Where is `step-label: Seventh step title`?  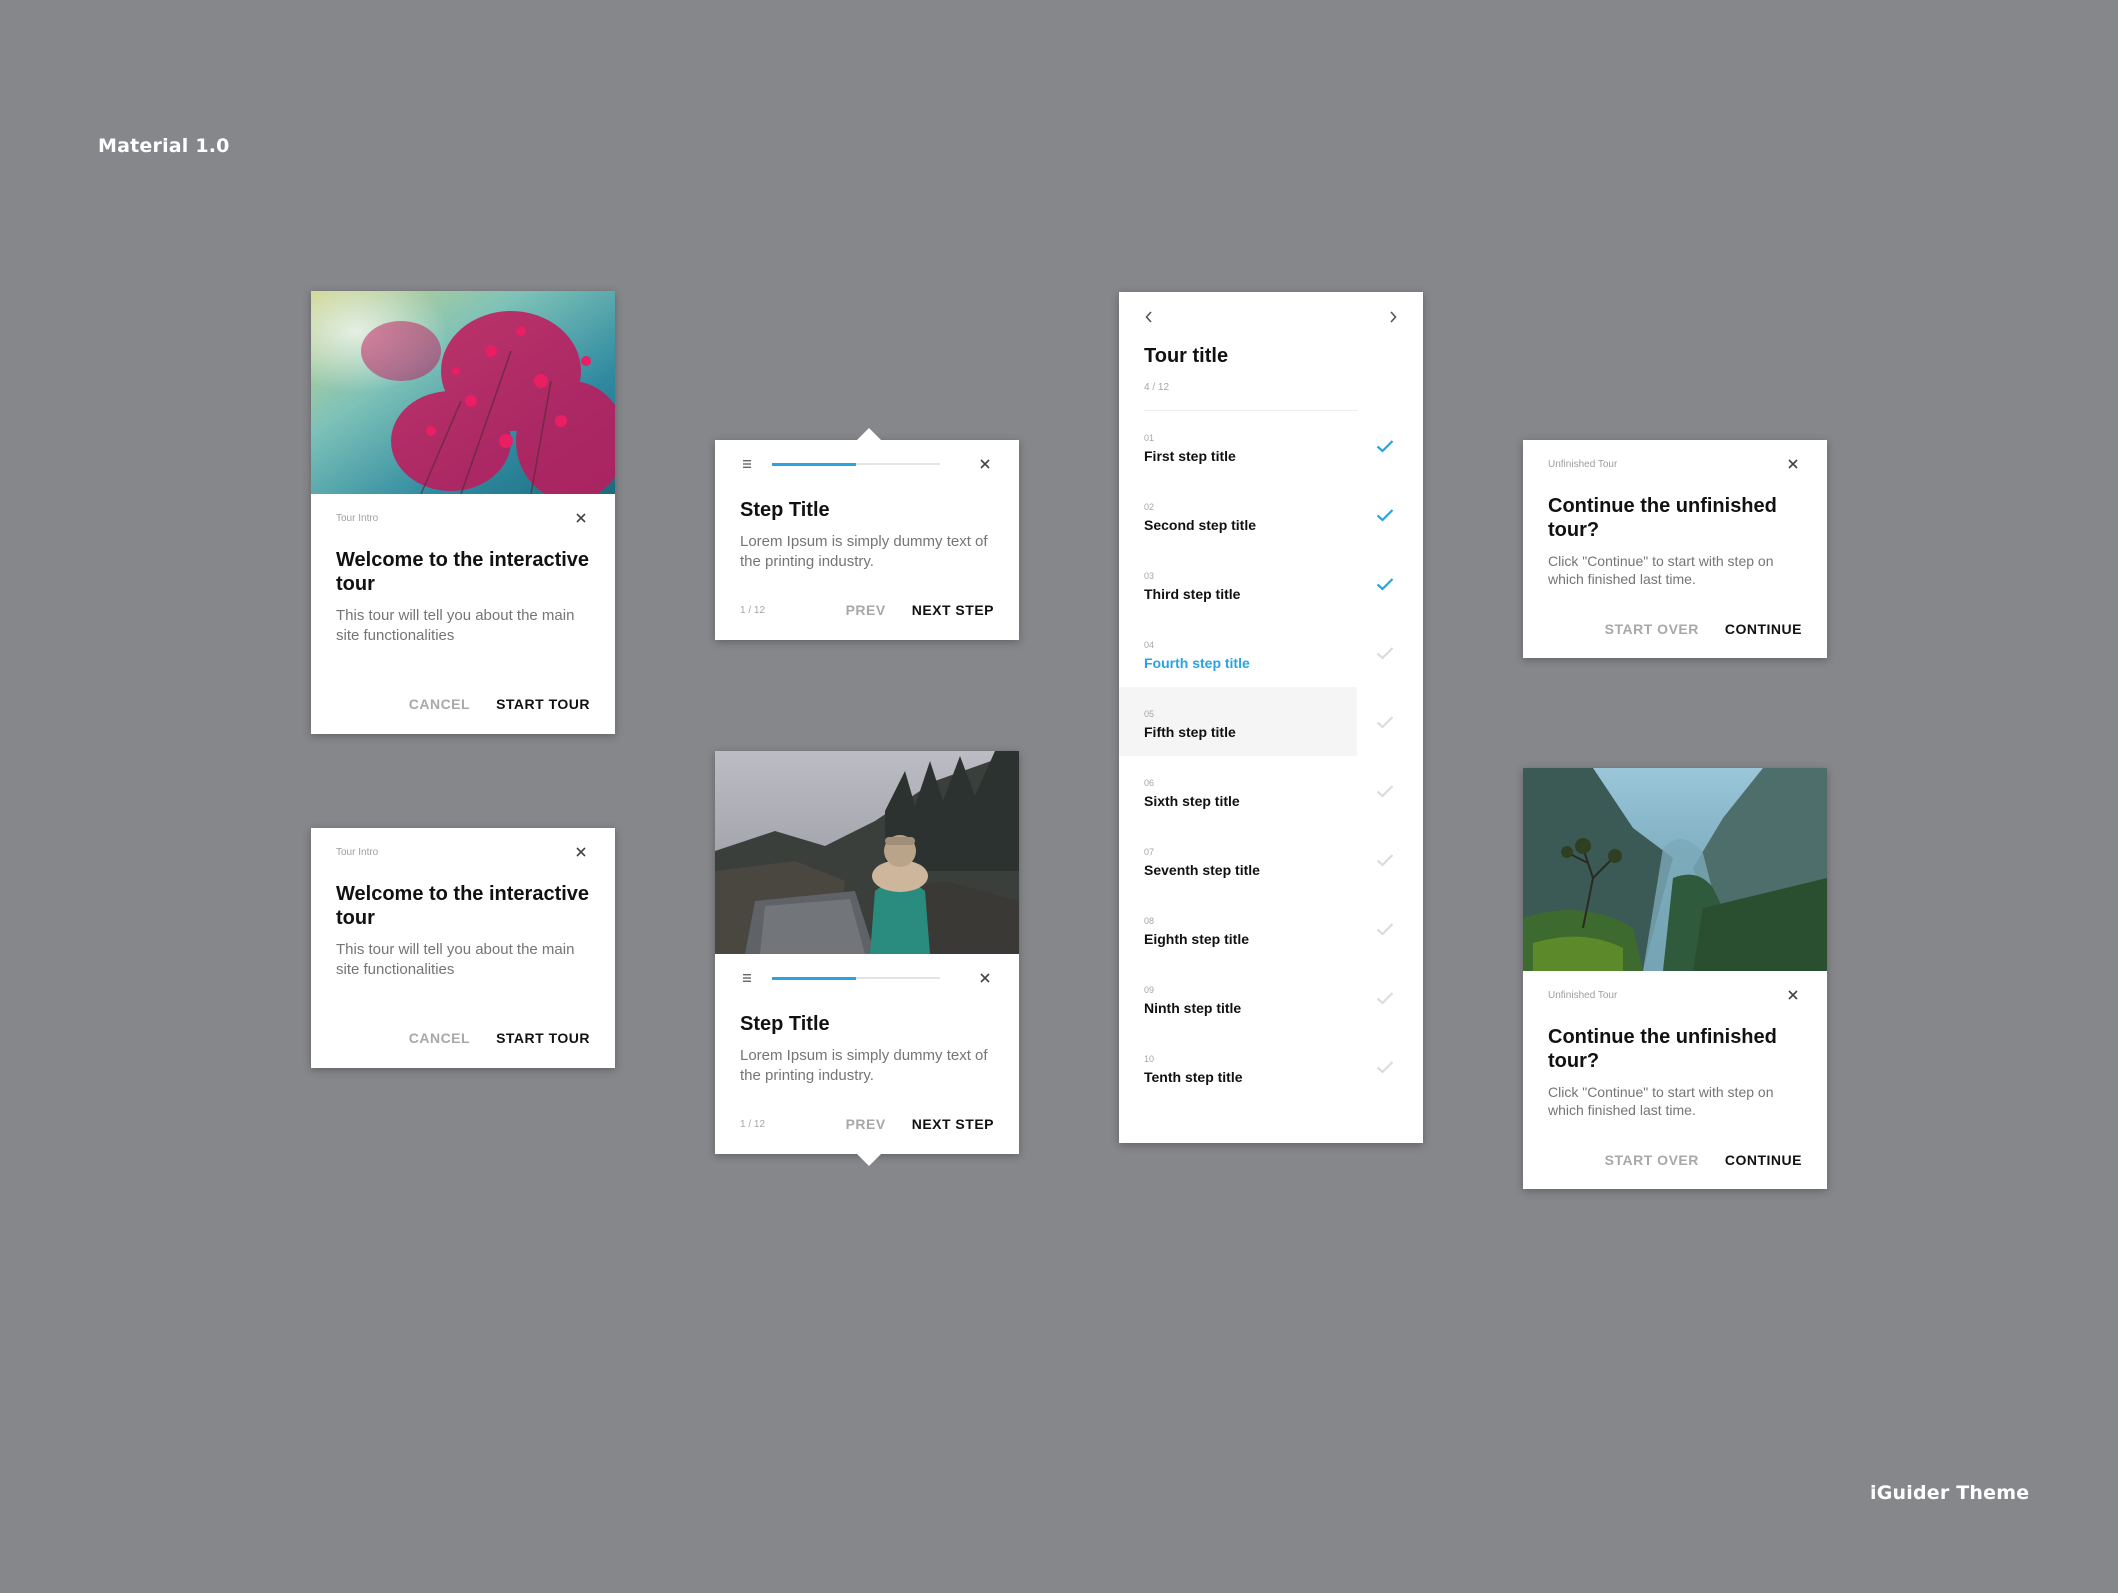
step-label: Seventh step title is located at coordinates (1202, 870).